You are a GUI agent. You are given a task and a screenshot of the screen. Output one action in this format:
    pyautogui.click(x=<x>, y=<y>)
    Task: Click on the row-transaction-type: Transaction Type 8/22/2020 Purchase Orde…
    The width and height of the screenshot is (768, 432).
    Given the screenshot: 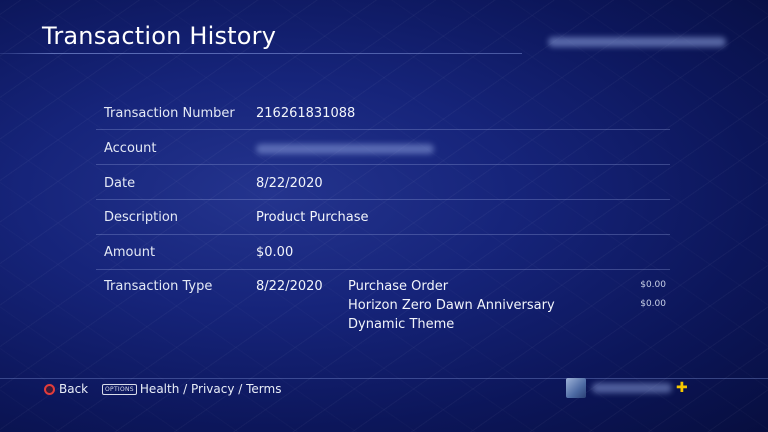 What is the action you would take?
    pyautogui.click(x=383, y=305)
    